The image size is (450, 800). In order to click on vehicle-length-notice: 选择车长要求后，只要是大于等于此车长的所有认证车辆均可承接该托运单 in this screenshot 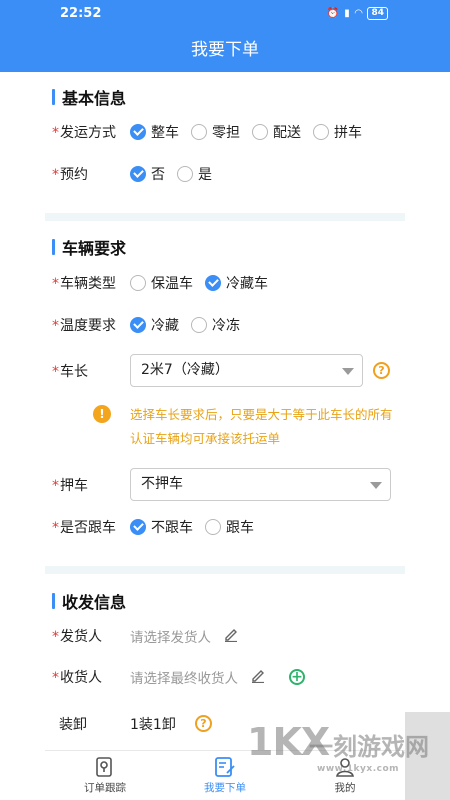, I will do `click(261, 426)`.